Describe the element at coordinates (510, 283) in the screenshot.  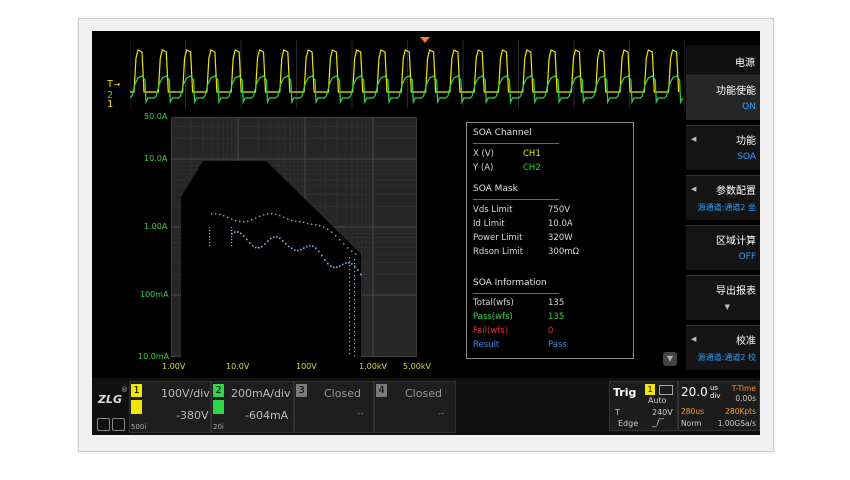
I see `soa-information-title: SOA Information` at that location.